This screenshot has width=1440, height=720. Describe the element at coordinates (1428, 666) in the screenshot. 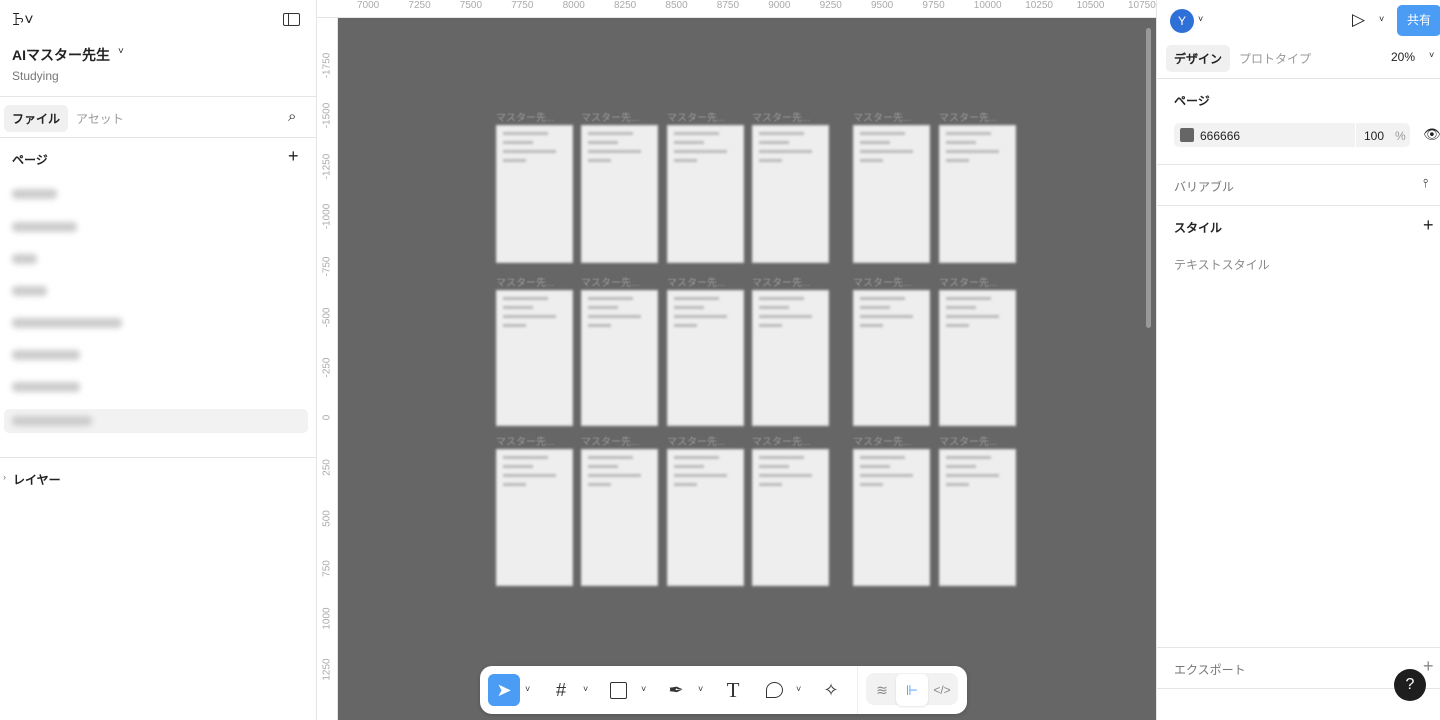

I see `add-export-icon: +` at that location.